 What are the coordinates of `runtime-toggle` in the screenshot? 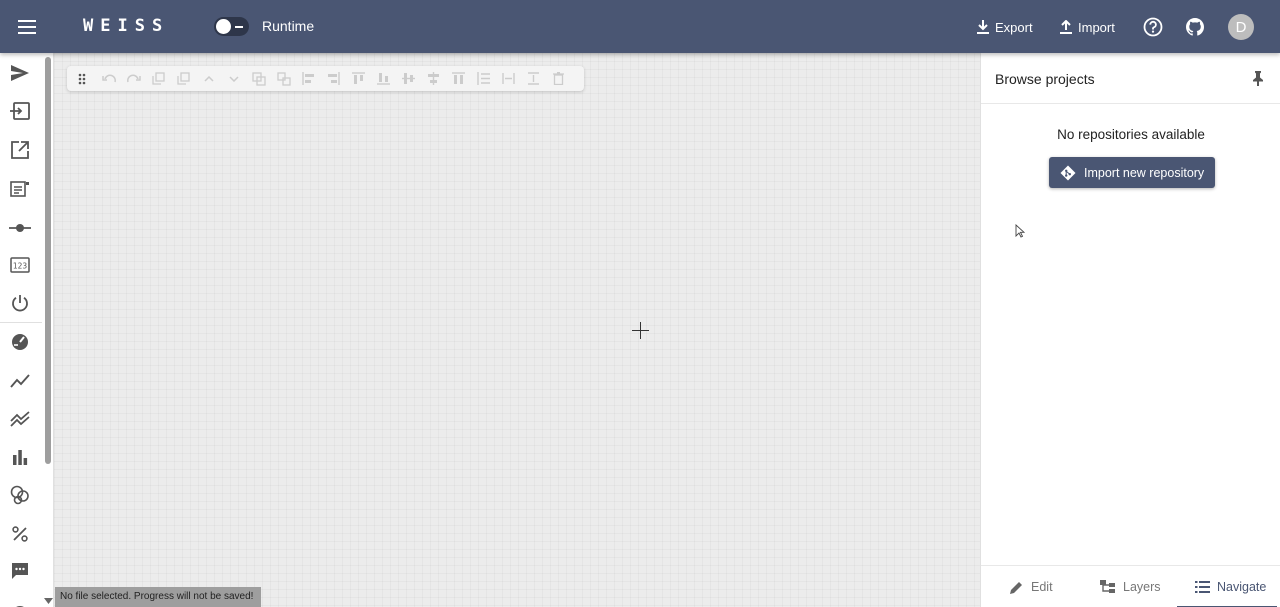 It's located at (231, 26).